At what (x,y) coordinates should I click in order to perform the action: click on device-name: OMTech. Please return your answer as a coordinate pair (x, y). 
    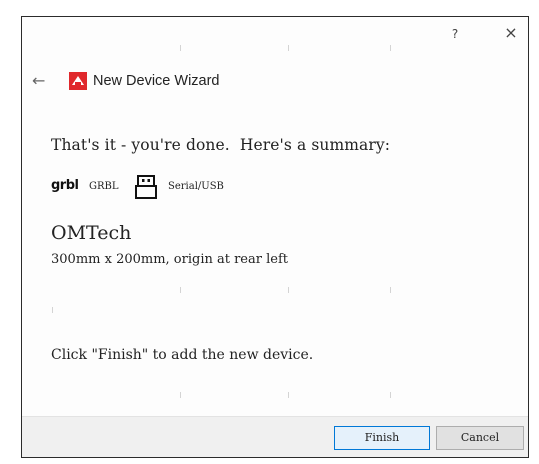
    Looking at the image, I should click on (91, 233).